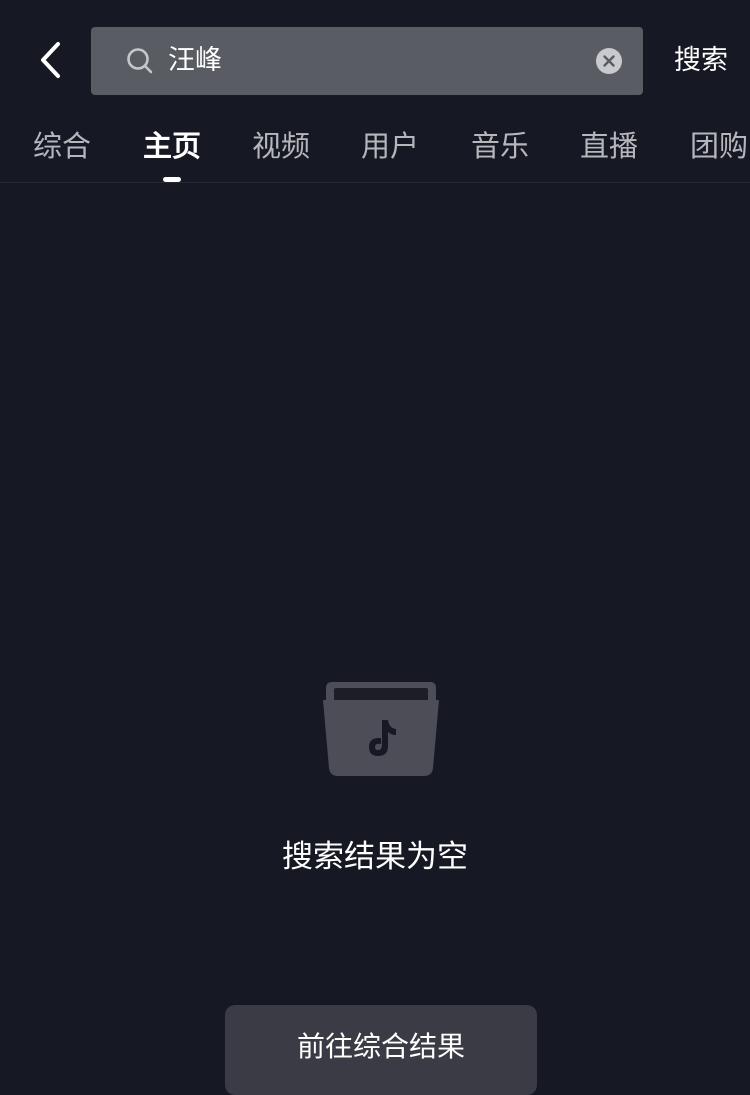 This screenshot has width=750, height=1095. Describe the element at coordinates (281, 146) in the screenshot. I see `tab-videos: 视频` at that location.